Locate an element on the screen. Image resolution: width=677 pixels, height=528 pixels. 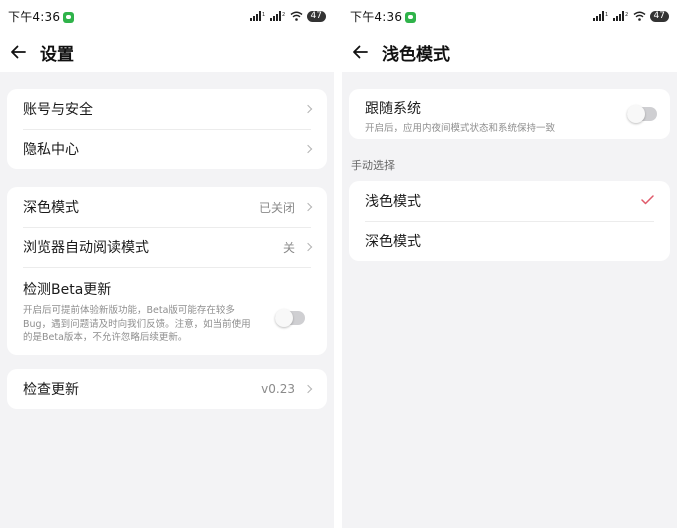
follow-system-card: 跟随系统 开启后，应用内夜间模式状态和系统保持一致 is located at coordinates (509, 114).